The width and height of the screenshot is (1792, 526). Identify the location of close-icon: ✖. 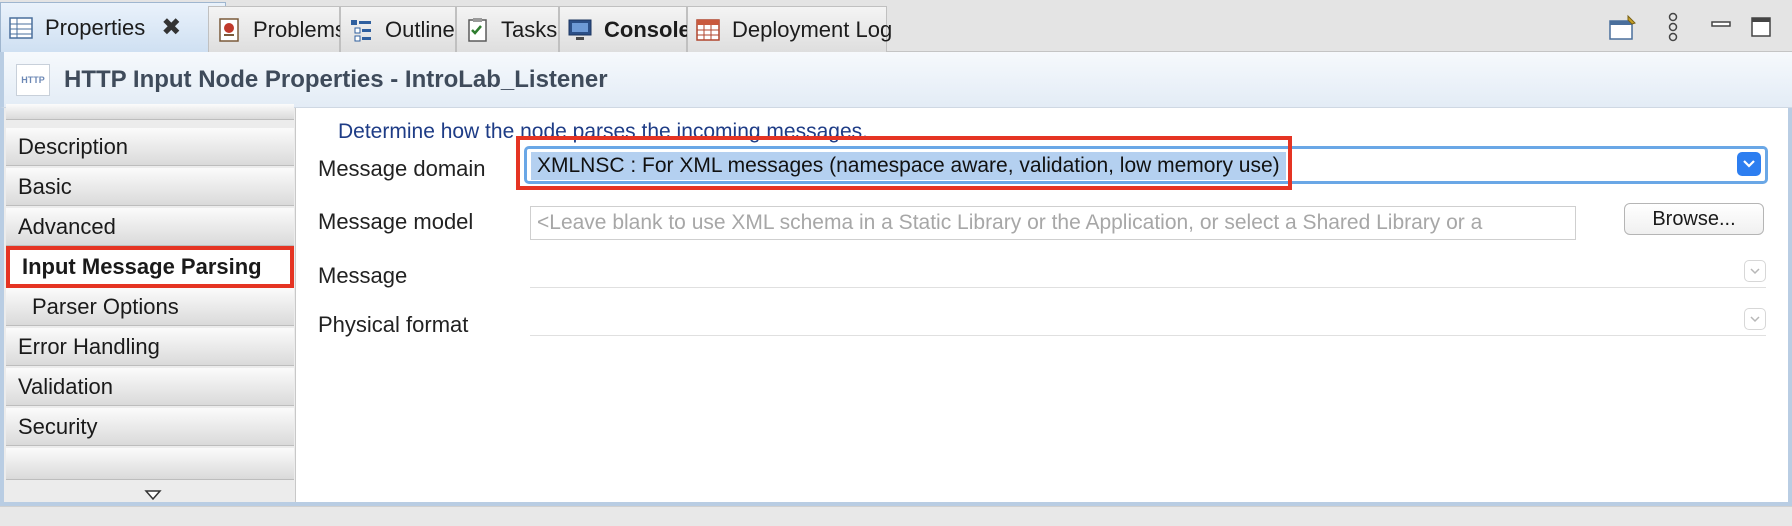
(171, 27).